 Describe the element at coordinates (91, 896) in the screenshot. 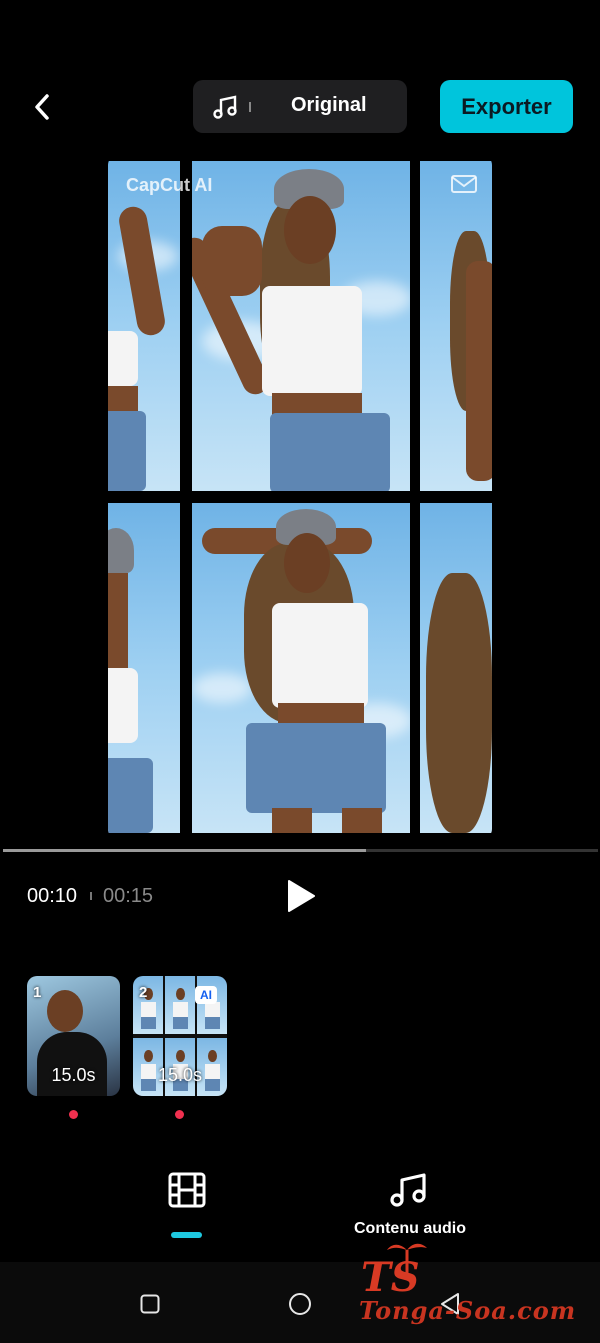

I see `time-divider` at that location.